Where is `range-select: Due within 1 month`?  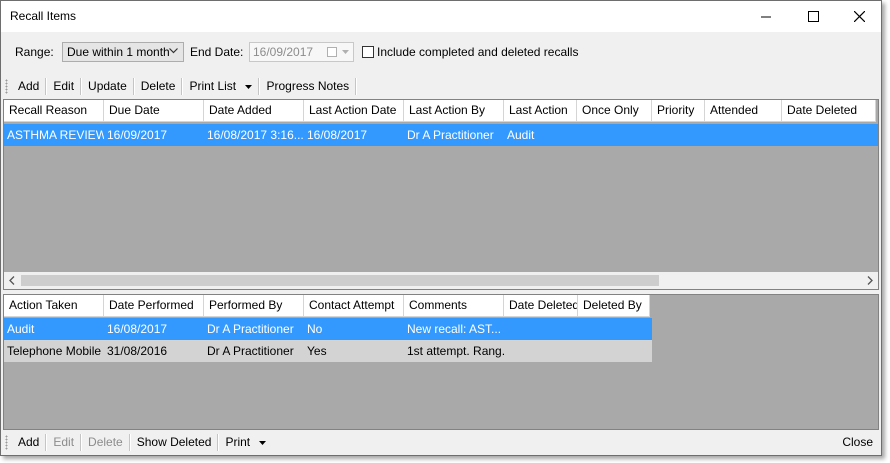 range-select: Due within 1 month is located at coordinates (123, 52).